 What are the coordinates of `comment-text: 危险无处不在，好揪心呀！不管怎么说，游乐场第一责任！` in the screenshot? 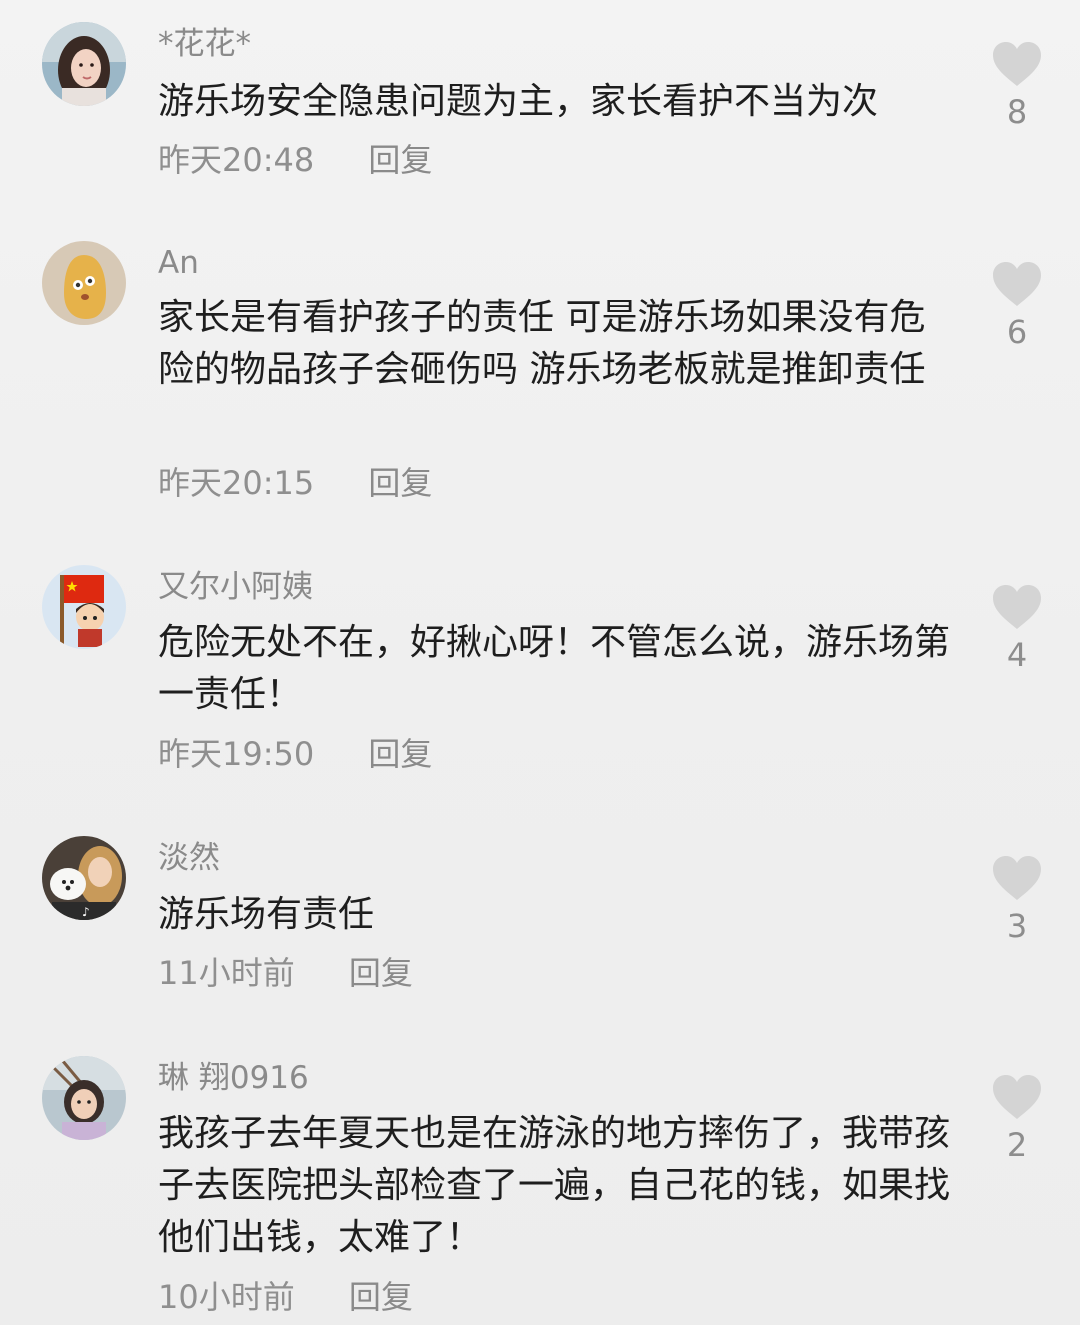 It's located at (554, 668).